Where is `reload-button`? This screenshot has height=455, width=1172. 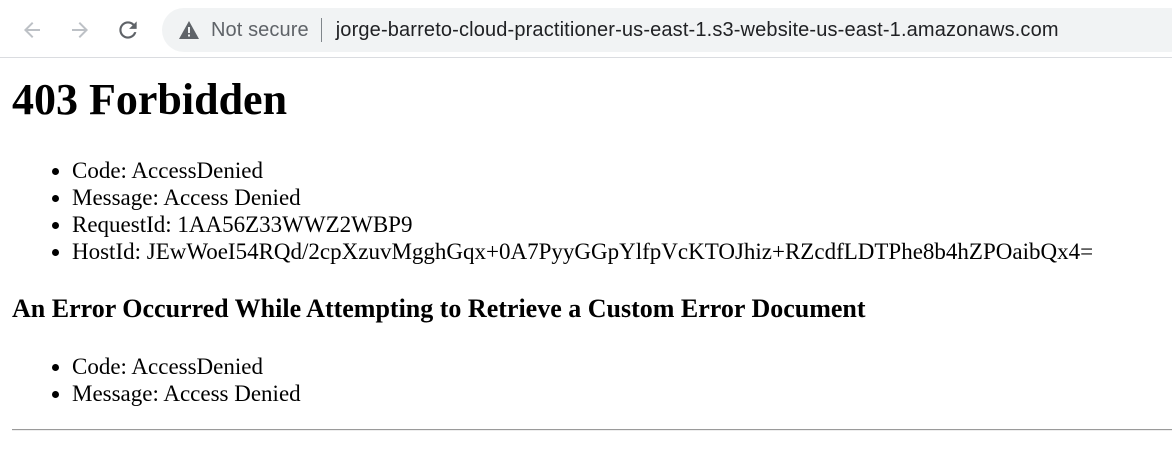 reload-button is located at coordinates (128, 30).